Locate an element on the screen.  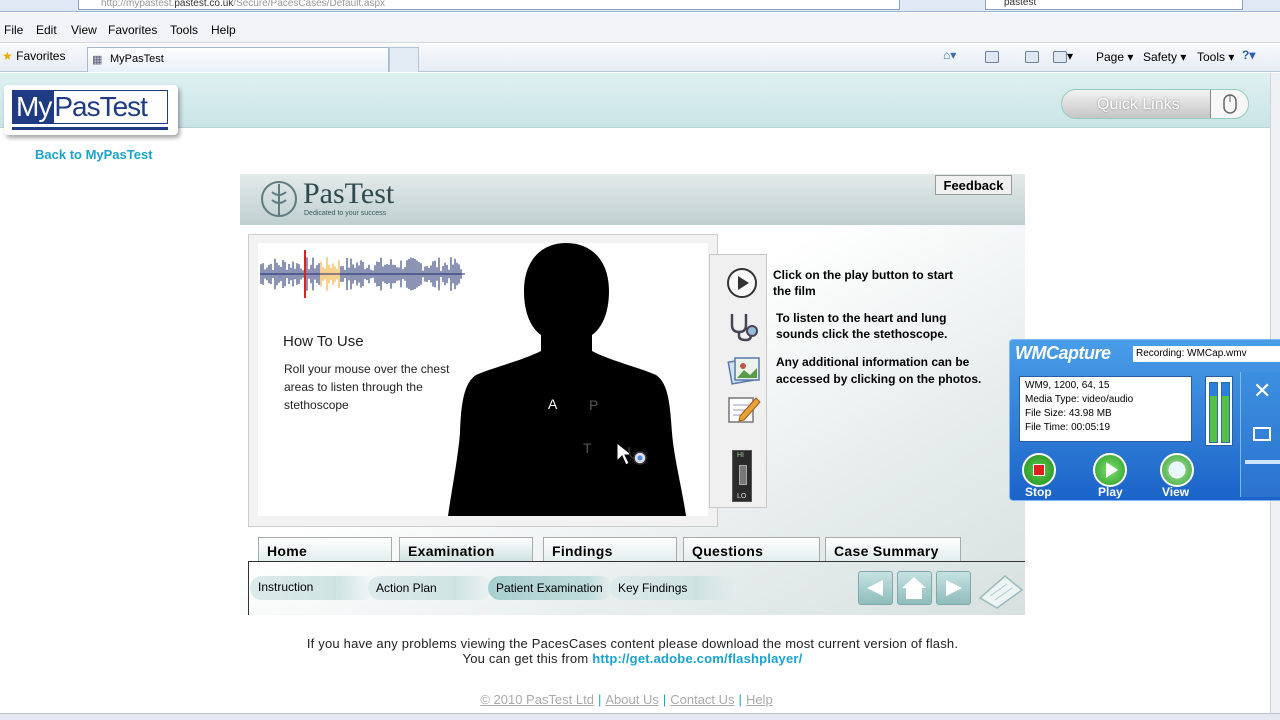
favorites-button: ★ Favorites is located at coordinates (33, 56).